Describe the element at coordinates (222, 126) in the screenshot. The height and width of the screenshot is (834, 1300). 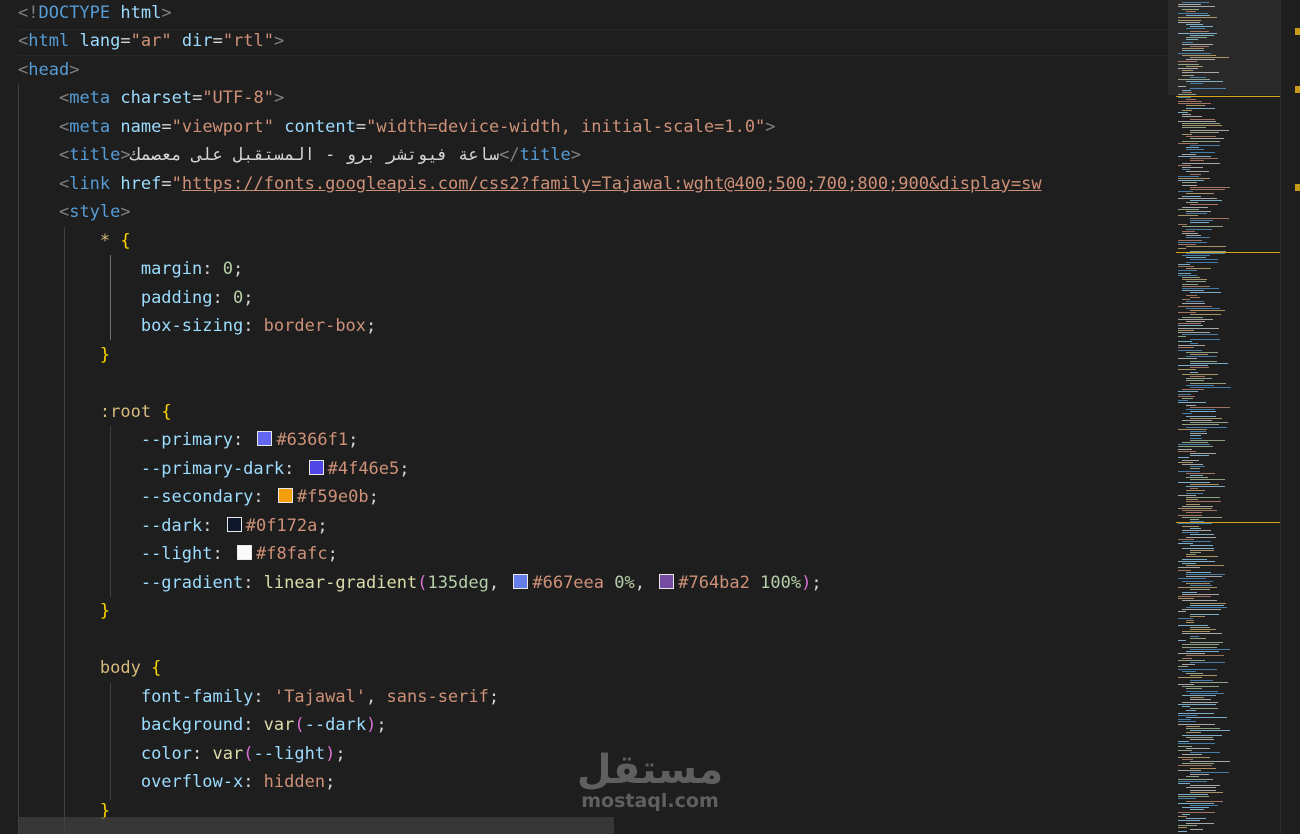
I see `code-token: "viewport"` at that location.